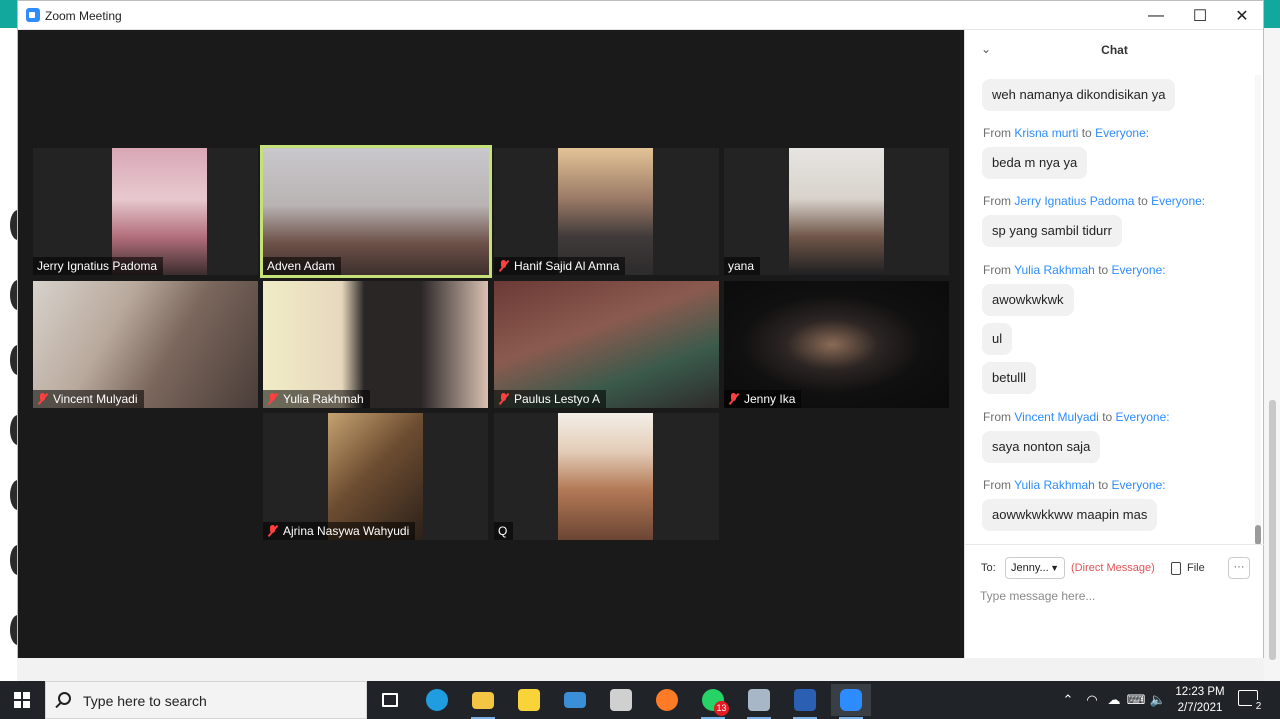  Describe the element at coordinates (1070, 515) in the screenshot. I see `chat-message: aowwkwkkww maapin mas` at that location.